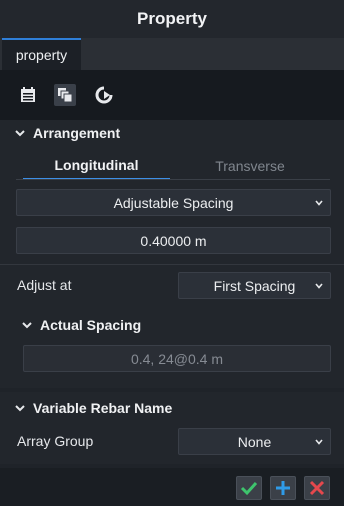 The image size is (344, 506). I want to click on panel-title-bar: Property, so click(172, 19).